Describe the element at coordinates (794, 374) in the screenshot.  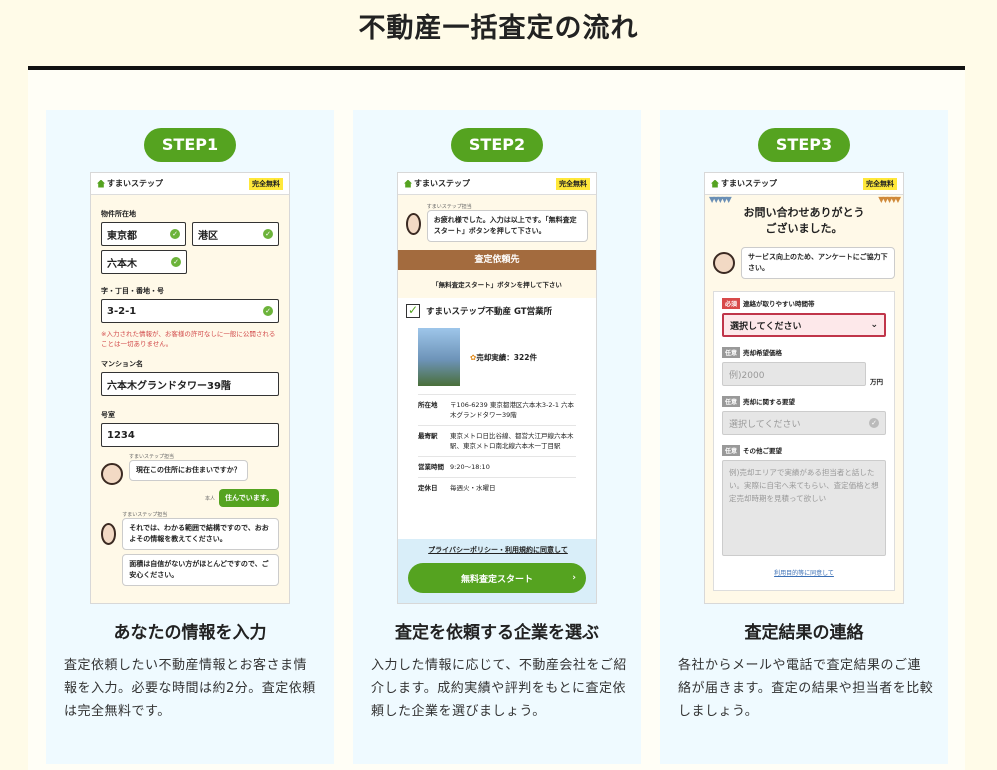
I see `price-input: 例)2000` at that location.